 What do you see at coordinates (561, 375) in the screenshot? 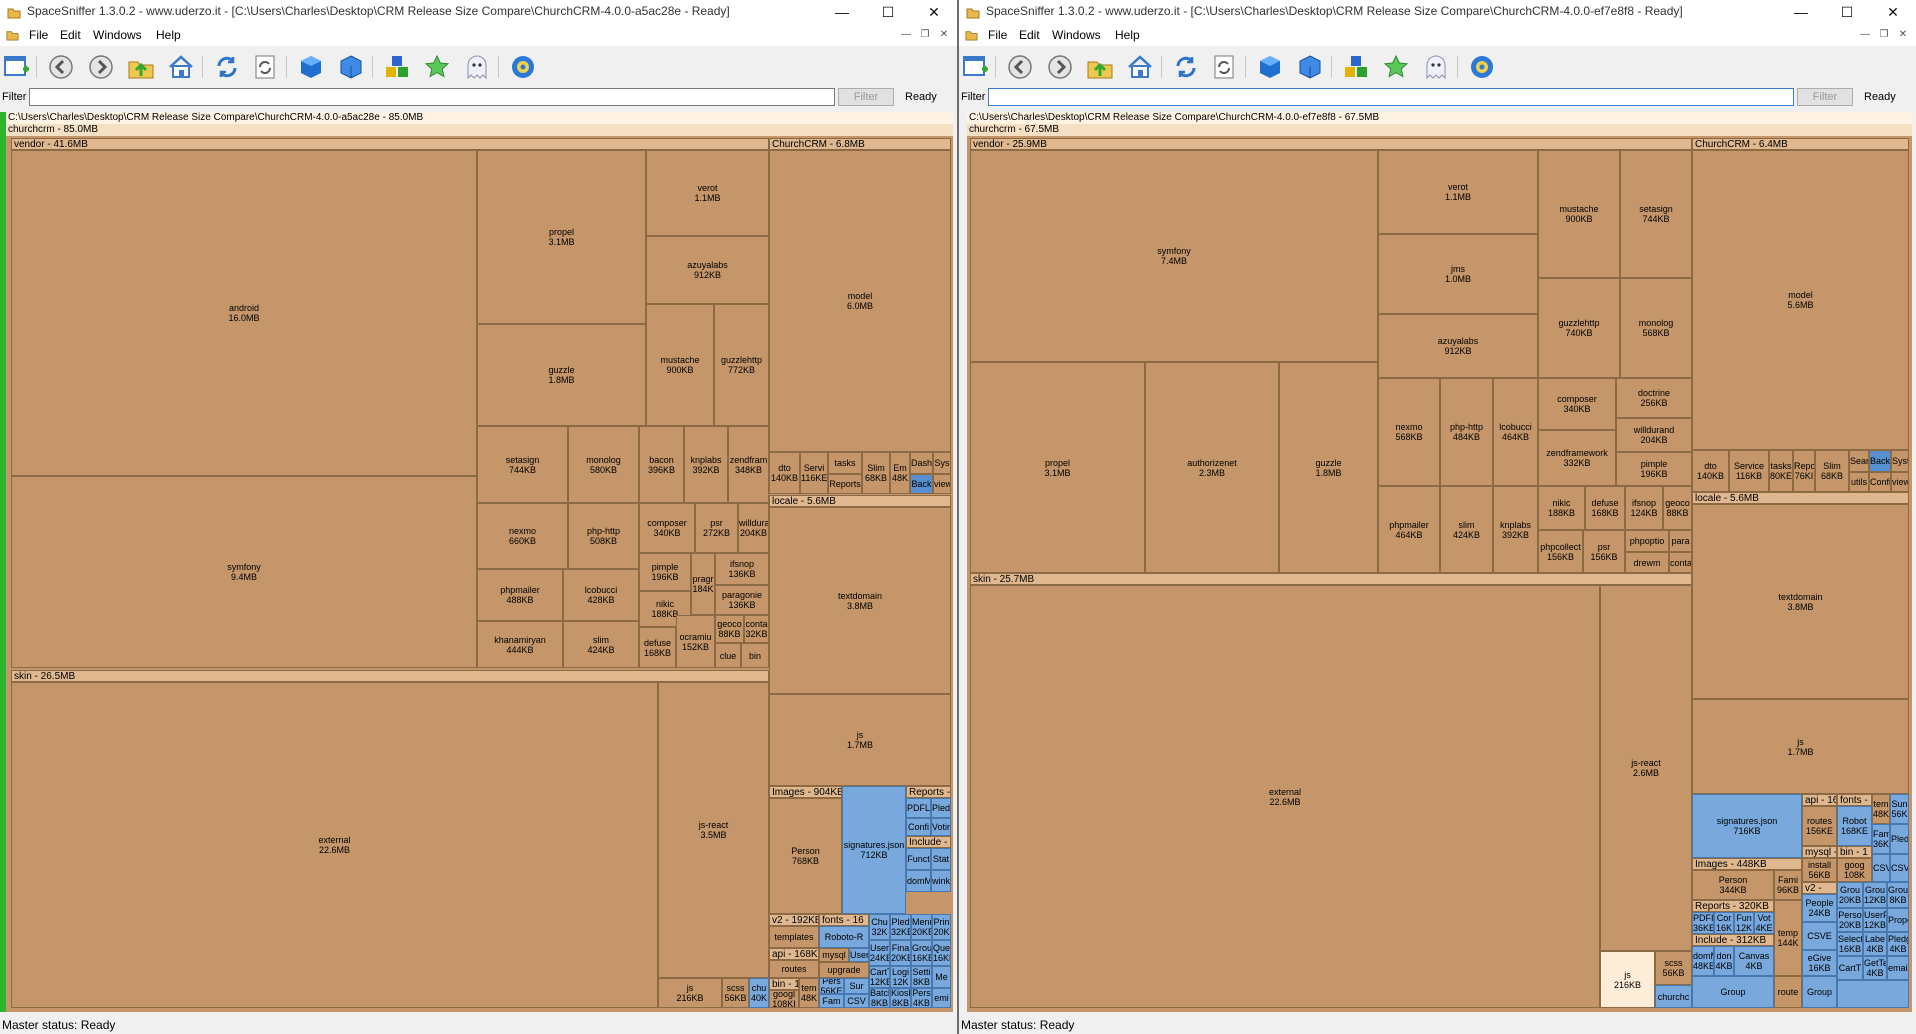
I see `tile-guzzle: guzzle 1.8MB` at bounding box center [561, 375].